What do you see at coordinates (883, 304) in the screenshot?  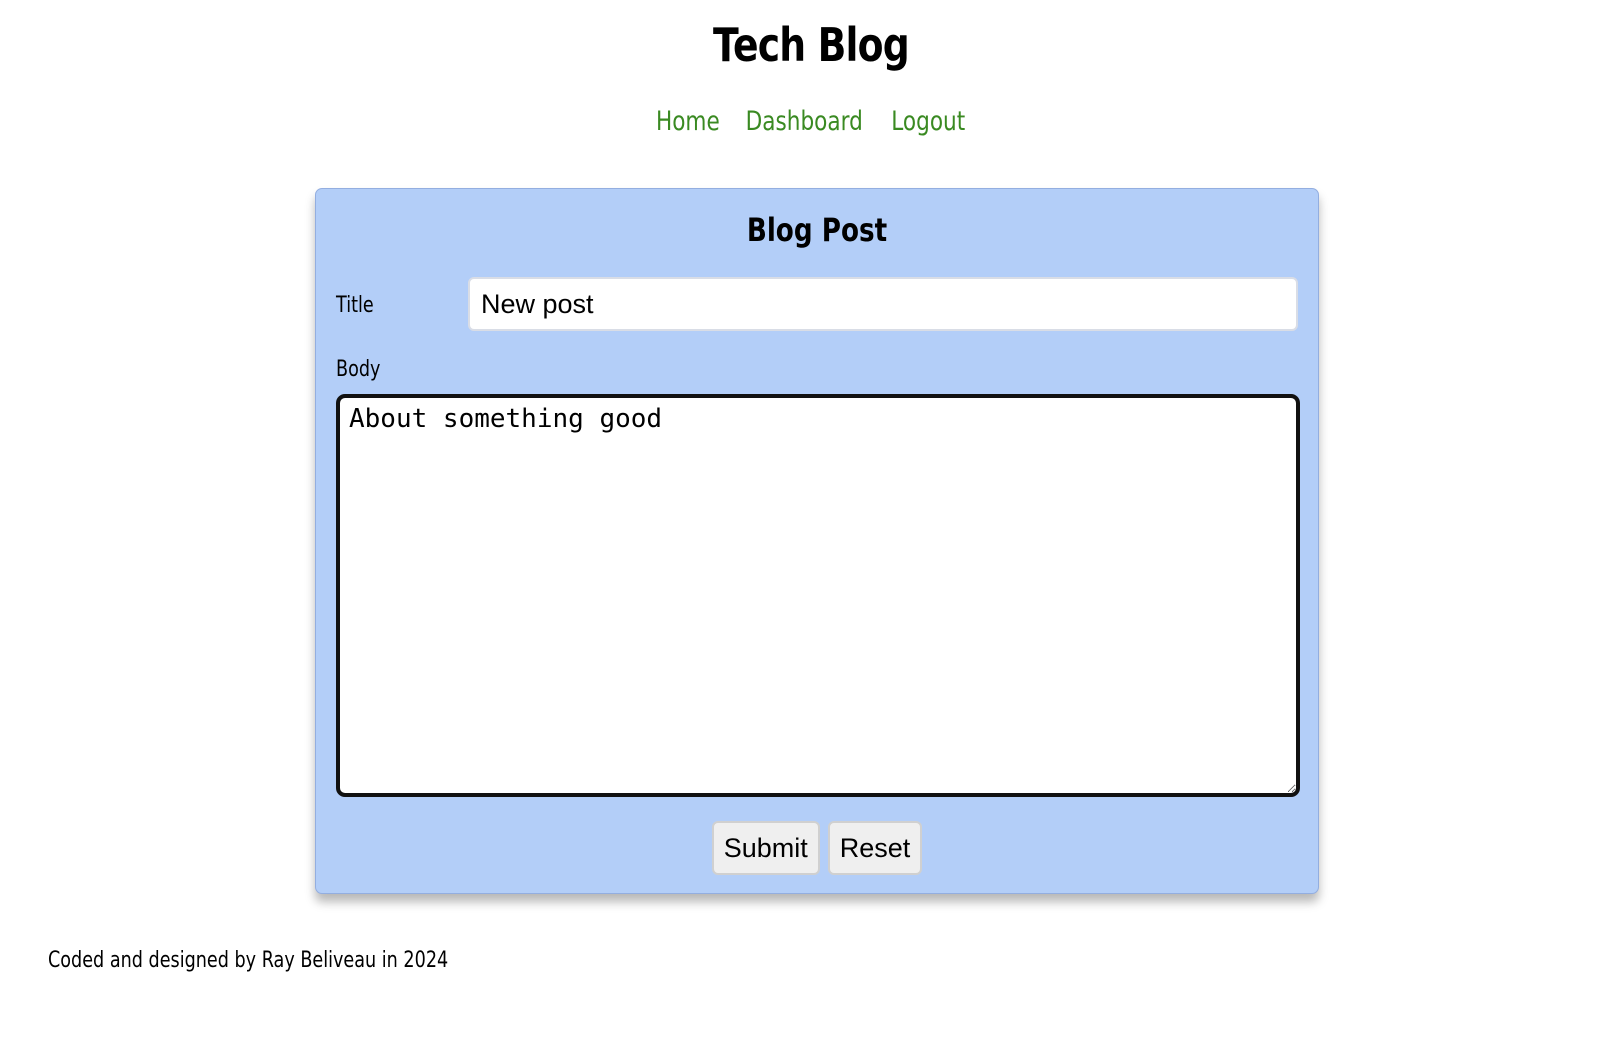 I see `title-input` at bounding box center [883, 304].